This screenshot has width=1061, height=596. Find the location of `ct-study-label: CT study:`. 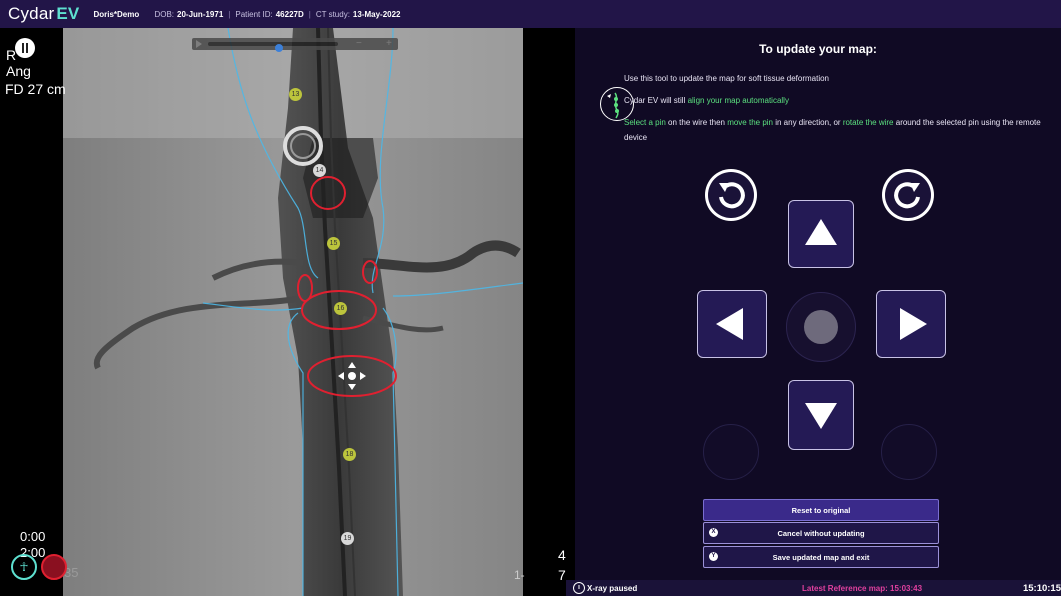

ct-study-label: CT study: is located at coordinates (332, 14).